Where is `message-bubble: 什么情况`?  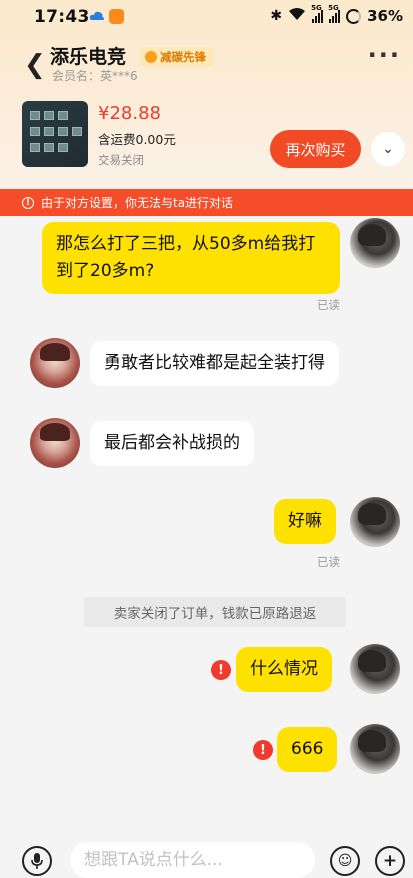
message-bubble: 什么情况 is located at coordinates (284, 669).